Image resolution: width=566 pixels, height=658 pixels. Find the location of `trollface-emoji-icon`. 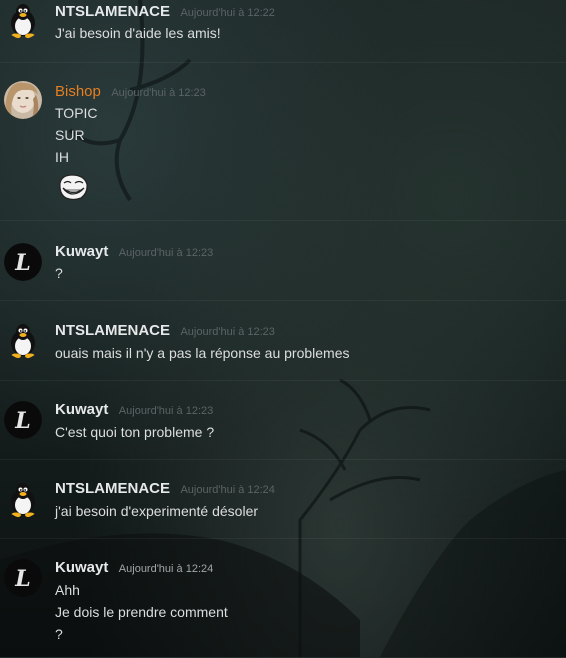

trollface-emoji-icon is located at coordinates (73, 187).